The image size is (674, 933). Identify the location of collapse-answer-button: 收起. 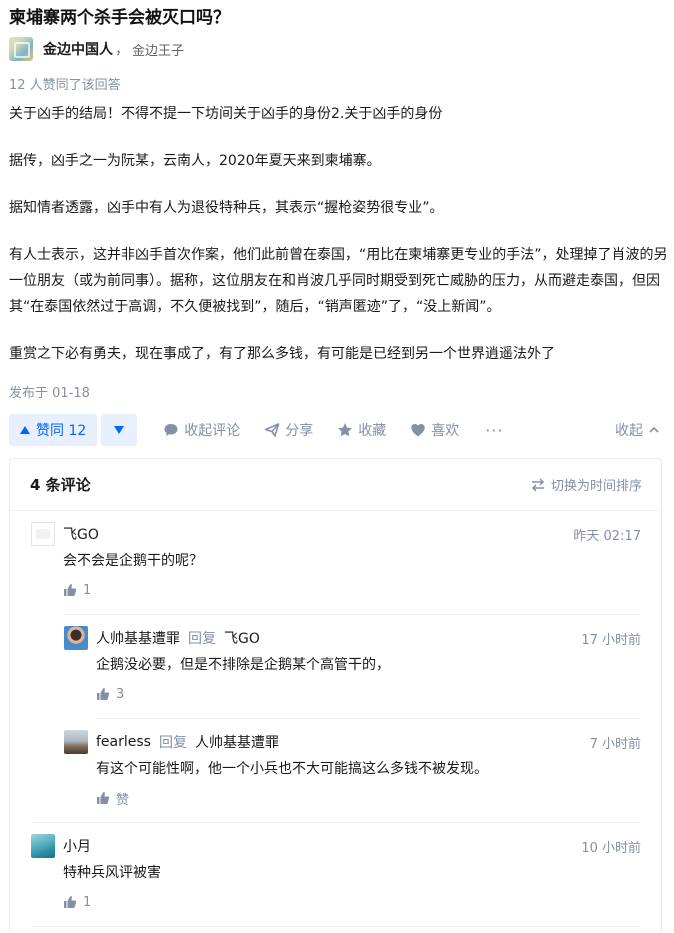
(637, 430).